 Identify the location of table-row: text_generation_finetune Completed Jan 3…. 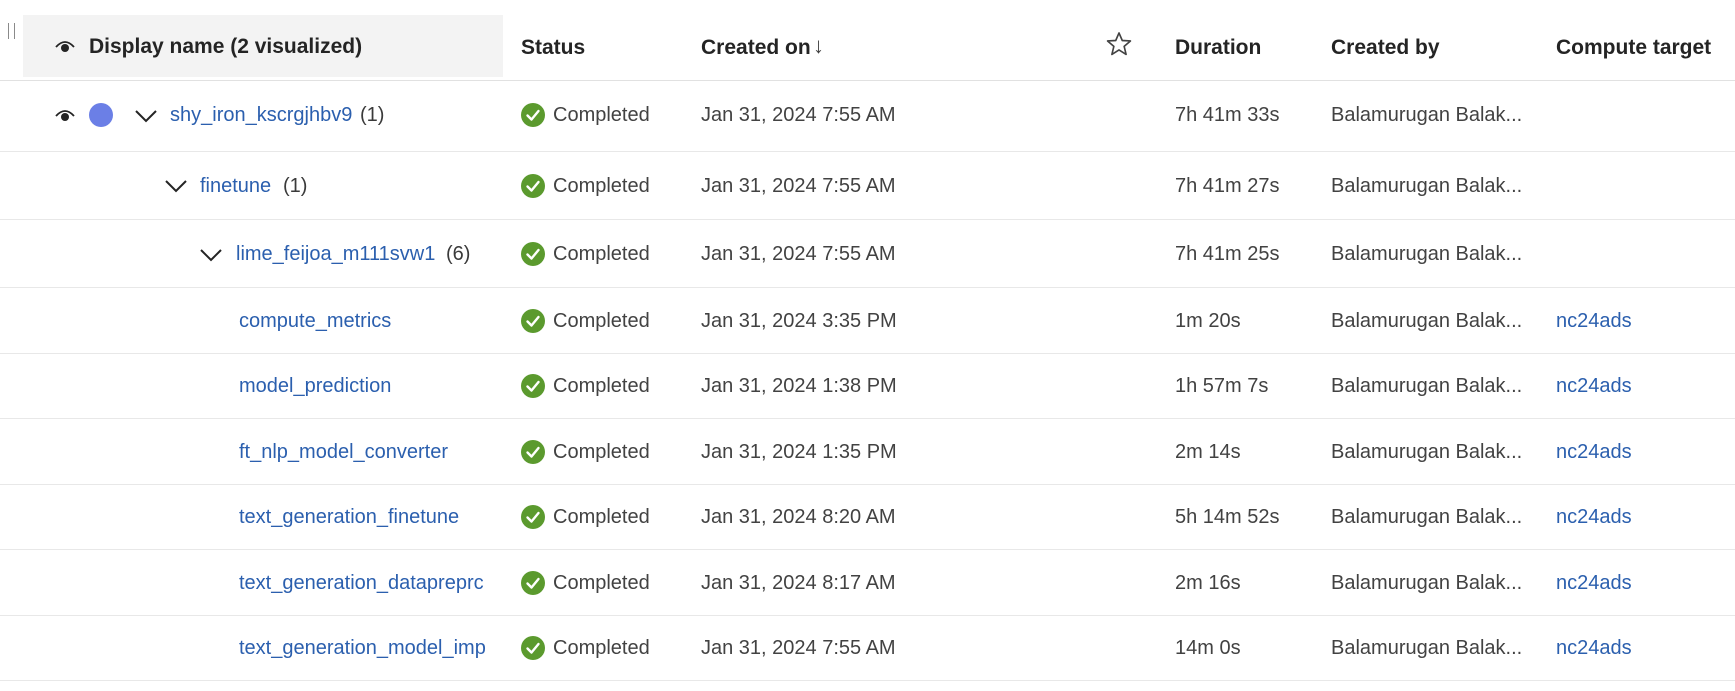
(867, 517).